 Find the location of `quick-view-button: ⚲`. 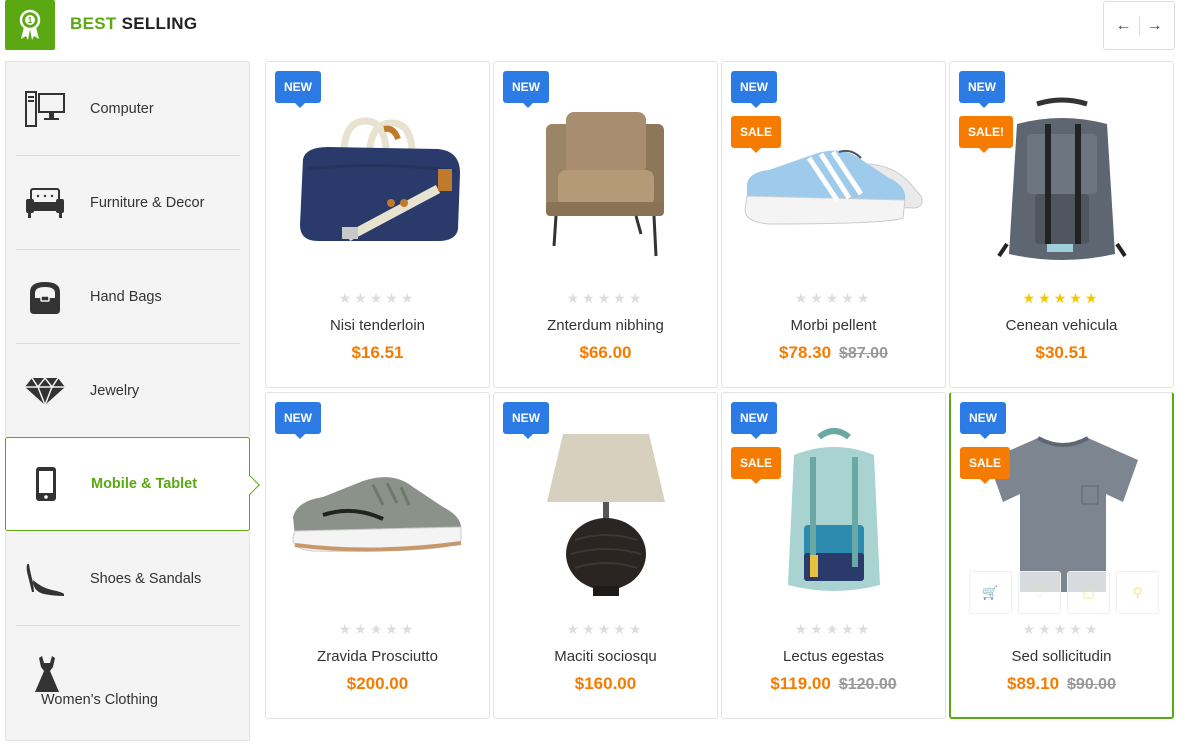

quick-view-button: ⚲ is located at coordinates (1137, 592).